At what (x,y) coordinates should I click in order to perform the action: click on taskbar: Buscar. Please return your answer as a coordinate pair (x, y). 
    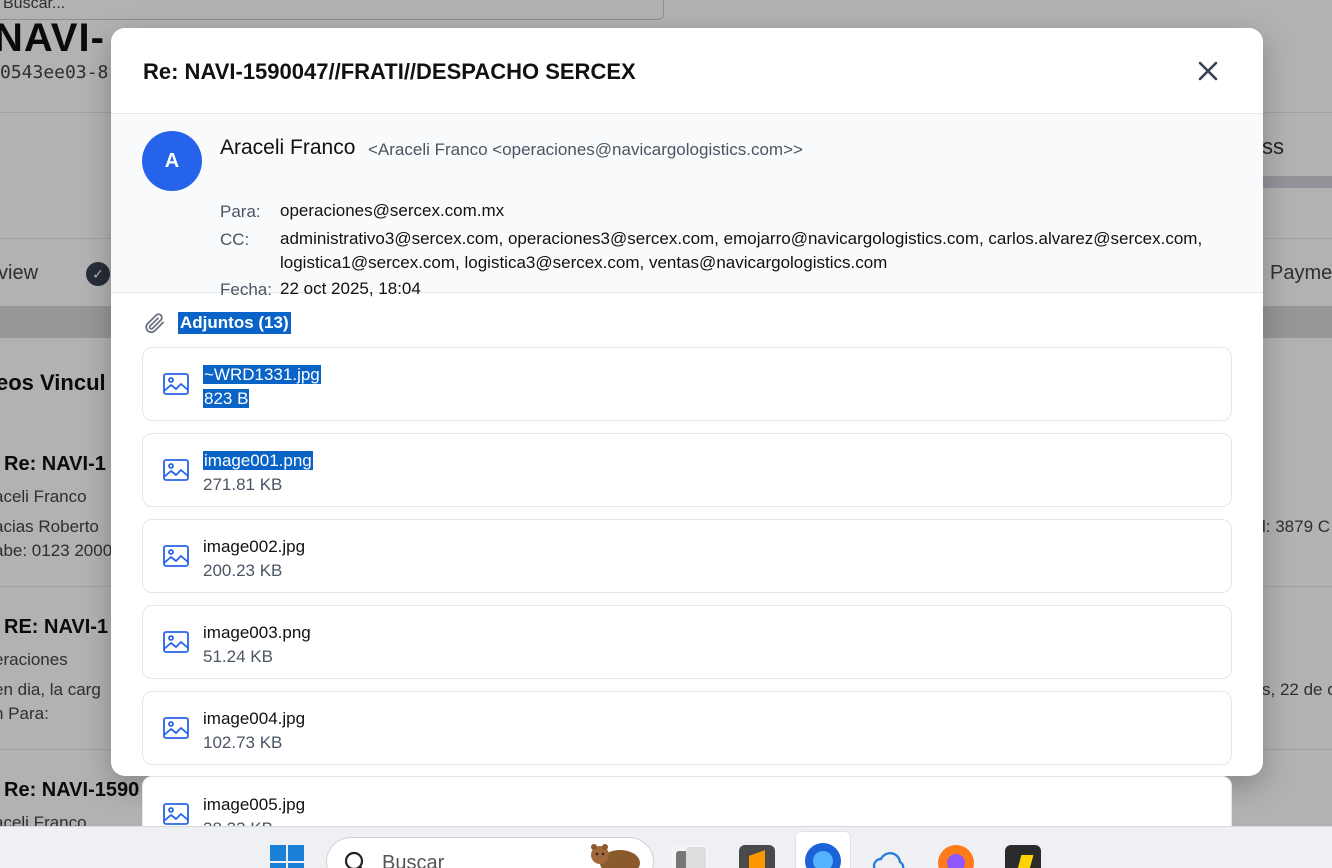
    Looking at the image, I should click on (666, 847).